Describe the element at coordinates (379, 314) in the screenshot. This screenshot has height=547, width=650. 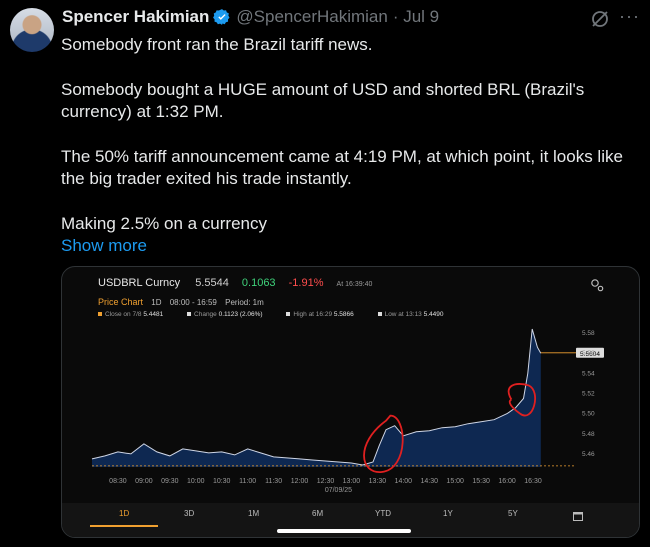
I see `low-marker-icon` at that location.